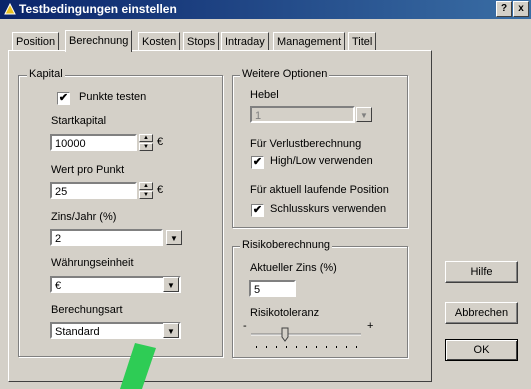  What do you see at coordinates (36, 41) in the screenshot?
I see `tab-position: Position` at bounding box center [36, 41].